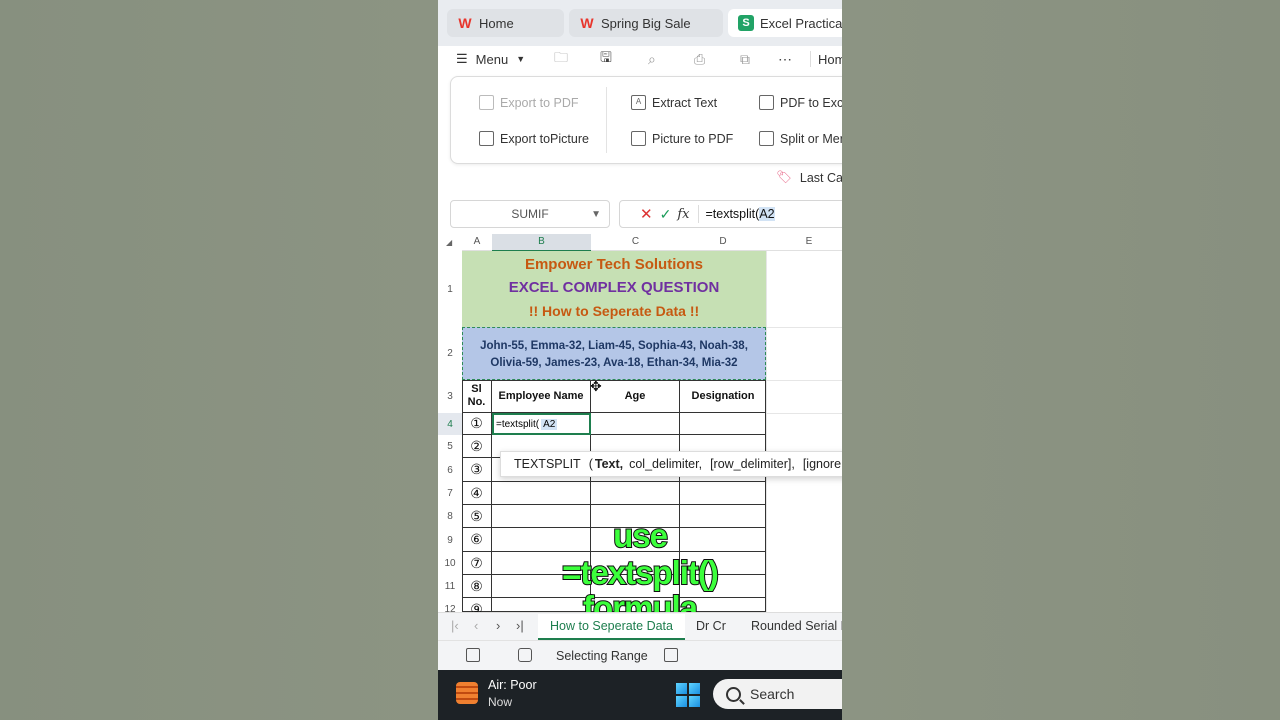 The width and height of the screenshot is (1280, 720). I want to click on table-cell-sl: ①, so click(477, 424).